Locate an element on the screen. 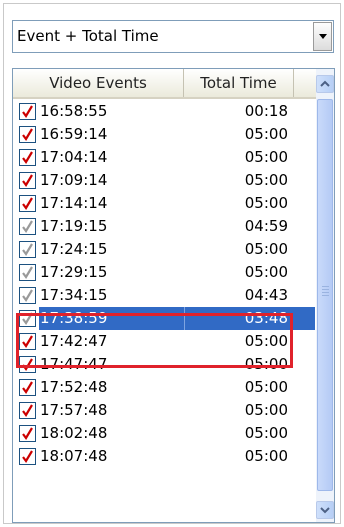 This screenshot has width=344, height=527. scroll-down-button is located at coordinates (325, 510).